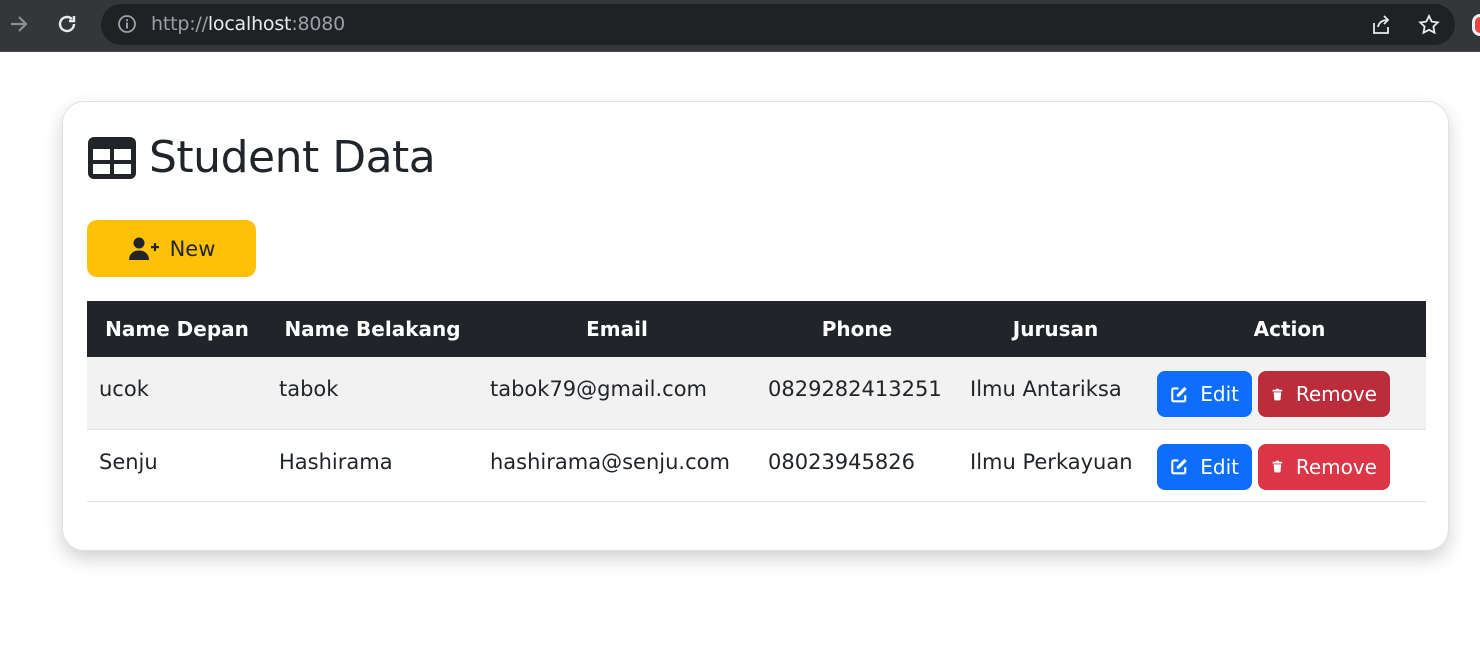 The width and height of the screenshot is (1480, 658). I want to click on page-title: Student Data, so click(261, 157).